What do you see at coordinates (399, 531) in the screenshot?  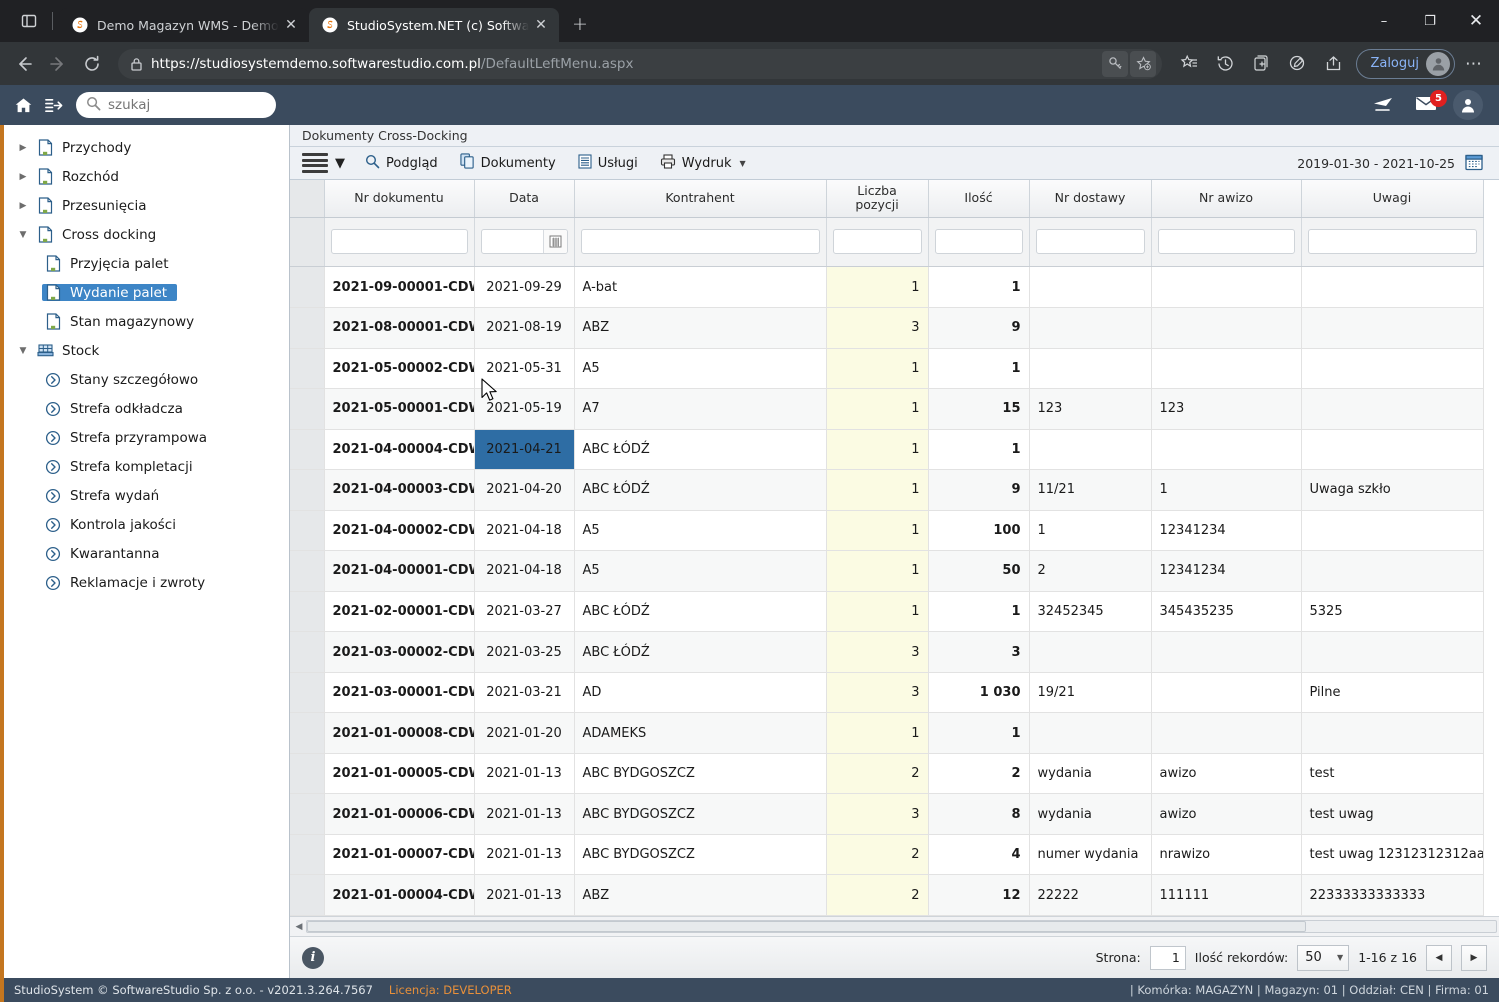 I see `cell-nr-dokumentu: 2021-04-00002-CDW` at bounding box center [399, 531].